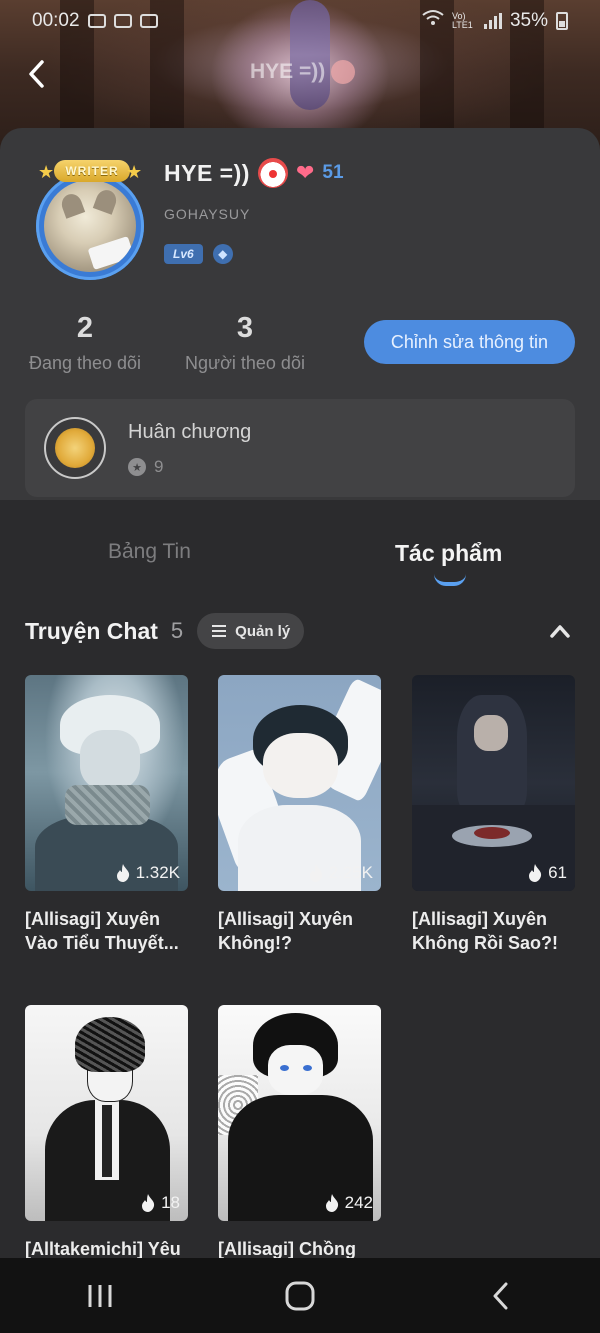 The height and width of the screenshot is (1333, 600). I want to click on recent-apps-icon, so click(100, 1295).